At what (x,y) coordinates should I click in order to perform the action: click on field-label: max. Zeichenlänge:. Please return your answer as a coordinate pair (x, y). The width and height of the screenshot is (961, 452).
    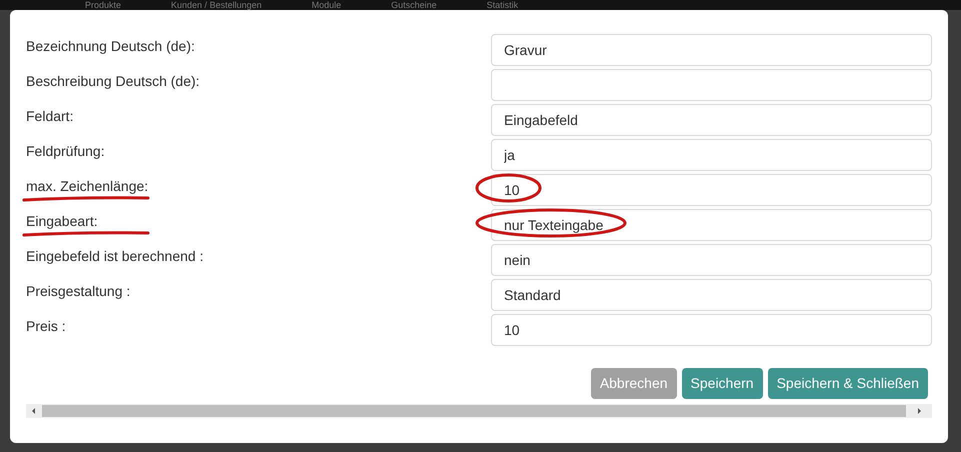
    Looking at the image, I should click on (87, 186).